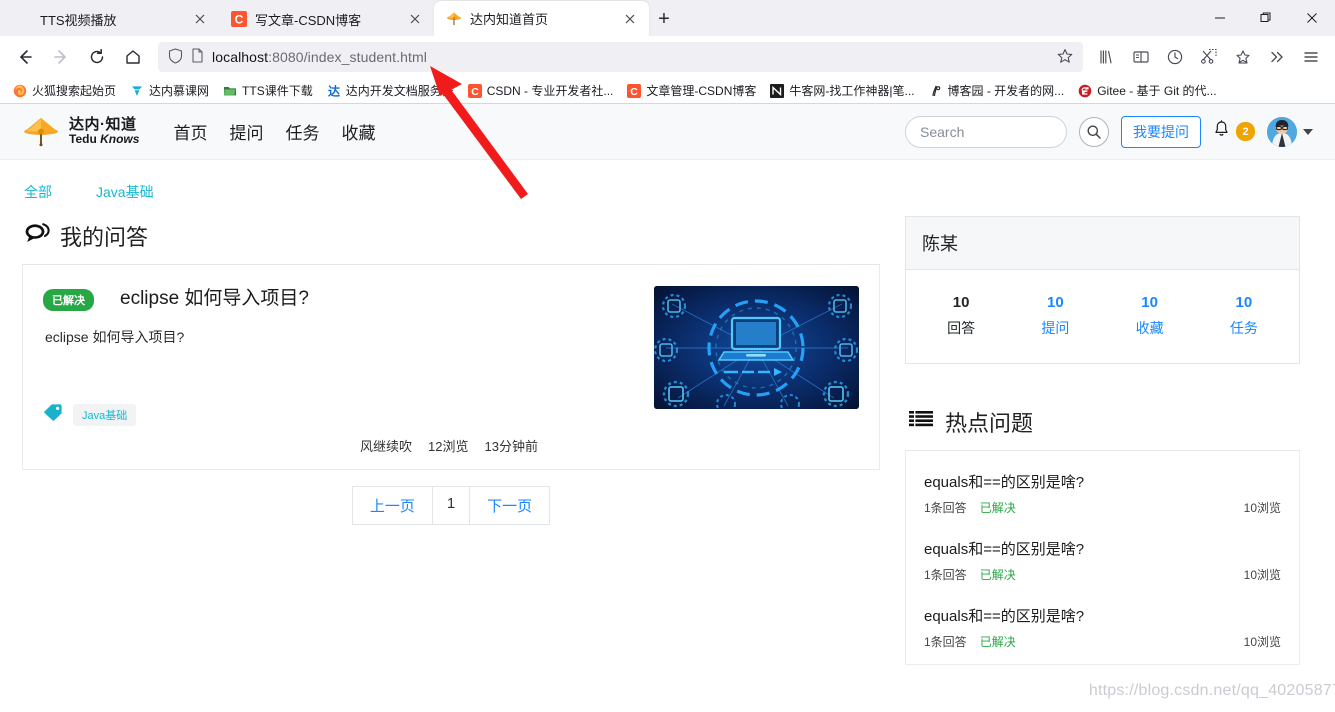  What do you see at coordinates (1266, 18) in the screenshot?
I see `maximize-button` at bounding box center [1266, 18].